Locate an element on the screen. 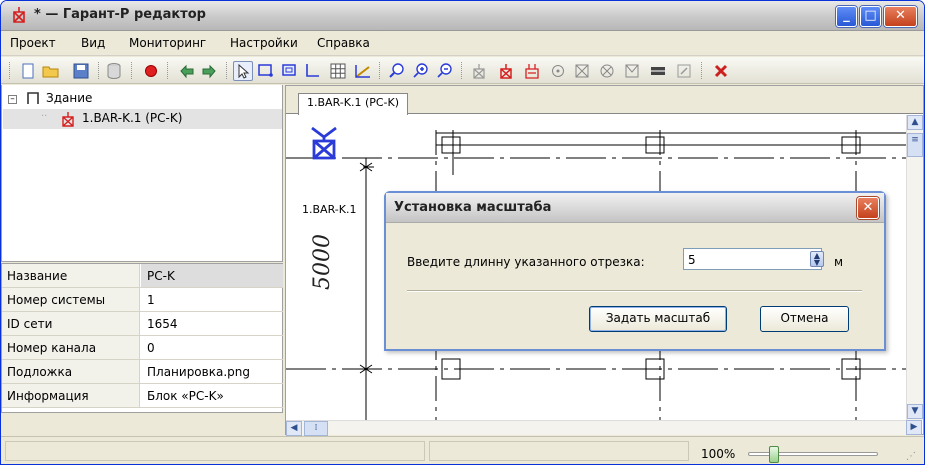  menu-view: Вид is located at coordinates (93, 43).